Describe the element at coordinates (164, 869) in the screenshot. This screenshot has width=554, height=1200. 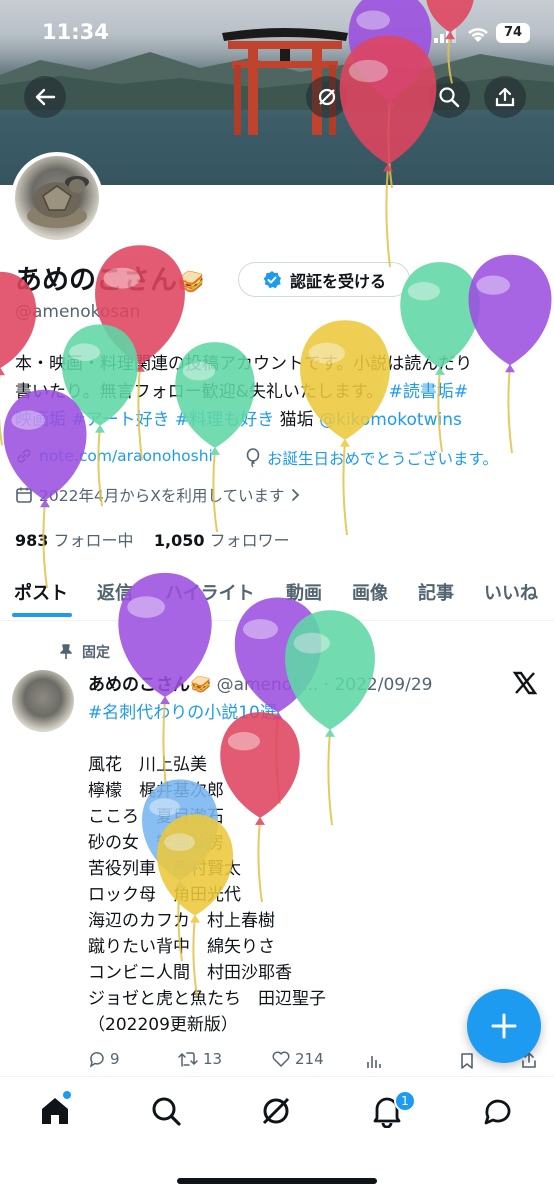
I see `post-text-line: 苦役列車 西村賢太` at that location.